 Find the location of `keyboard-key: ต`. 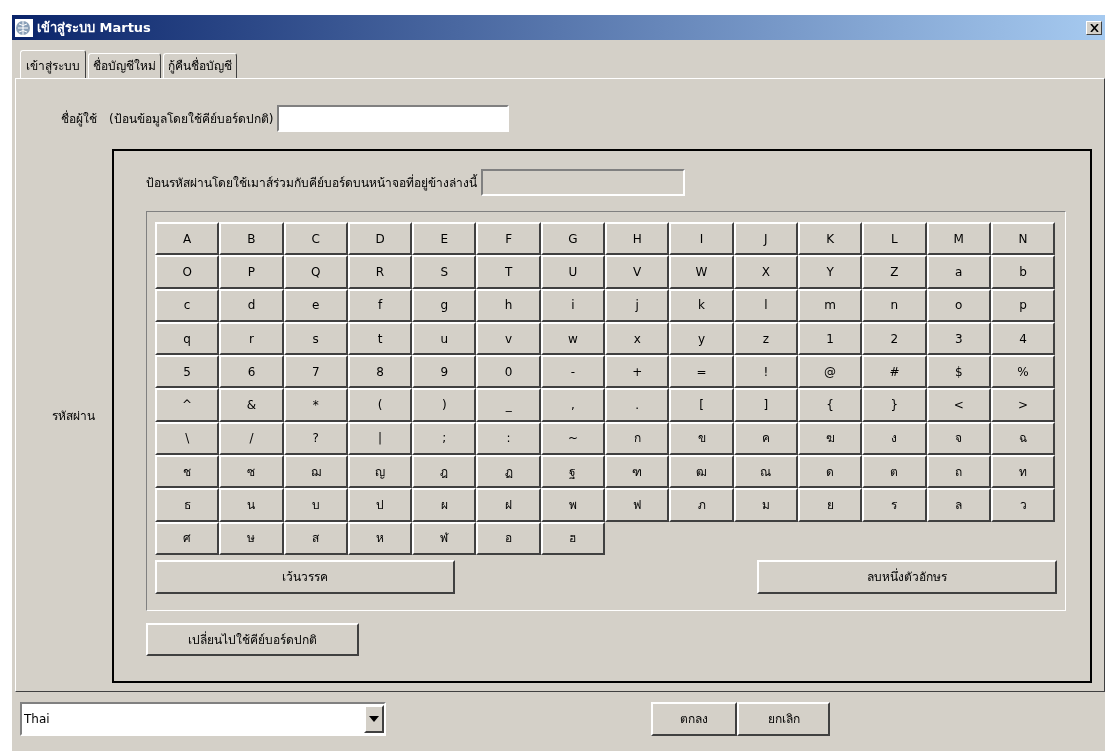

keyboard-key: ต is located at coordinates (894, 472).